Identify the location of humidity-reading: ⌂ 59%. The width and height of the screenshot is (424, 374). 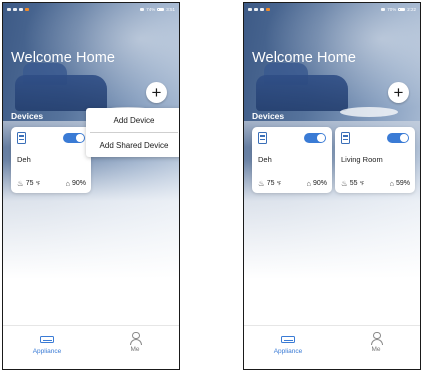
(399, 183).